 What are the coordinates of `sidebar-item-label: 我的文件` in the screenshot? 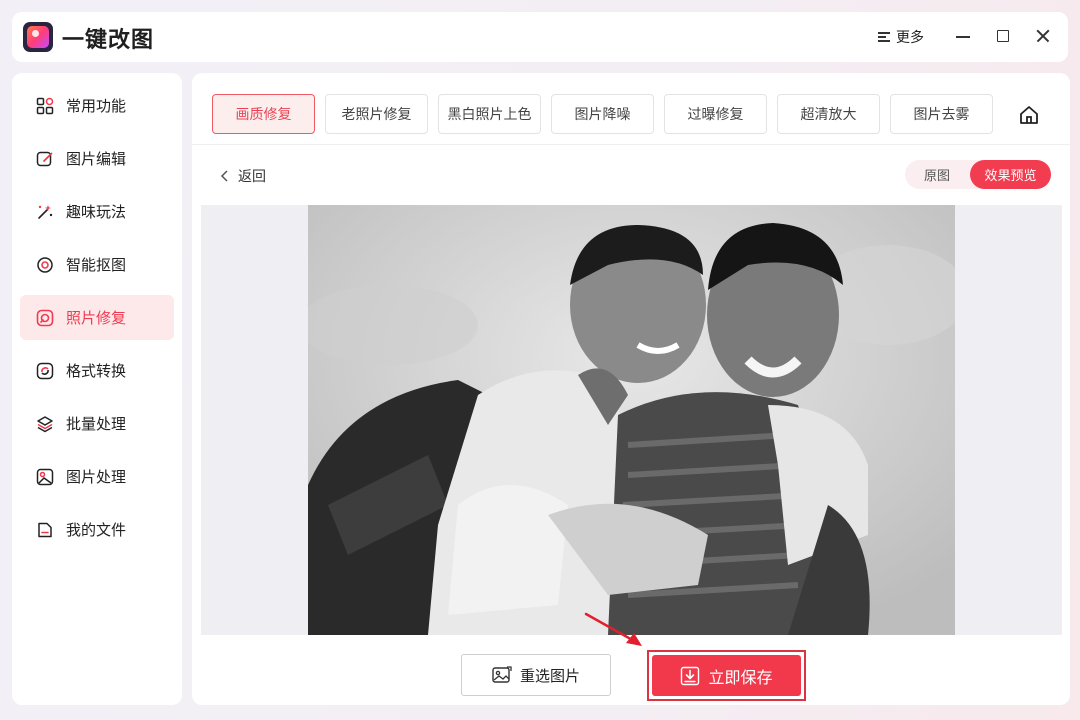 It's located at (96, 530).